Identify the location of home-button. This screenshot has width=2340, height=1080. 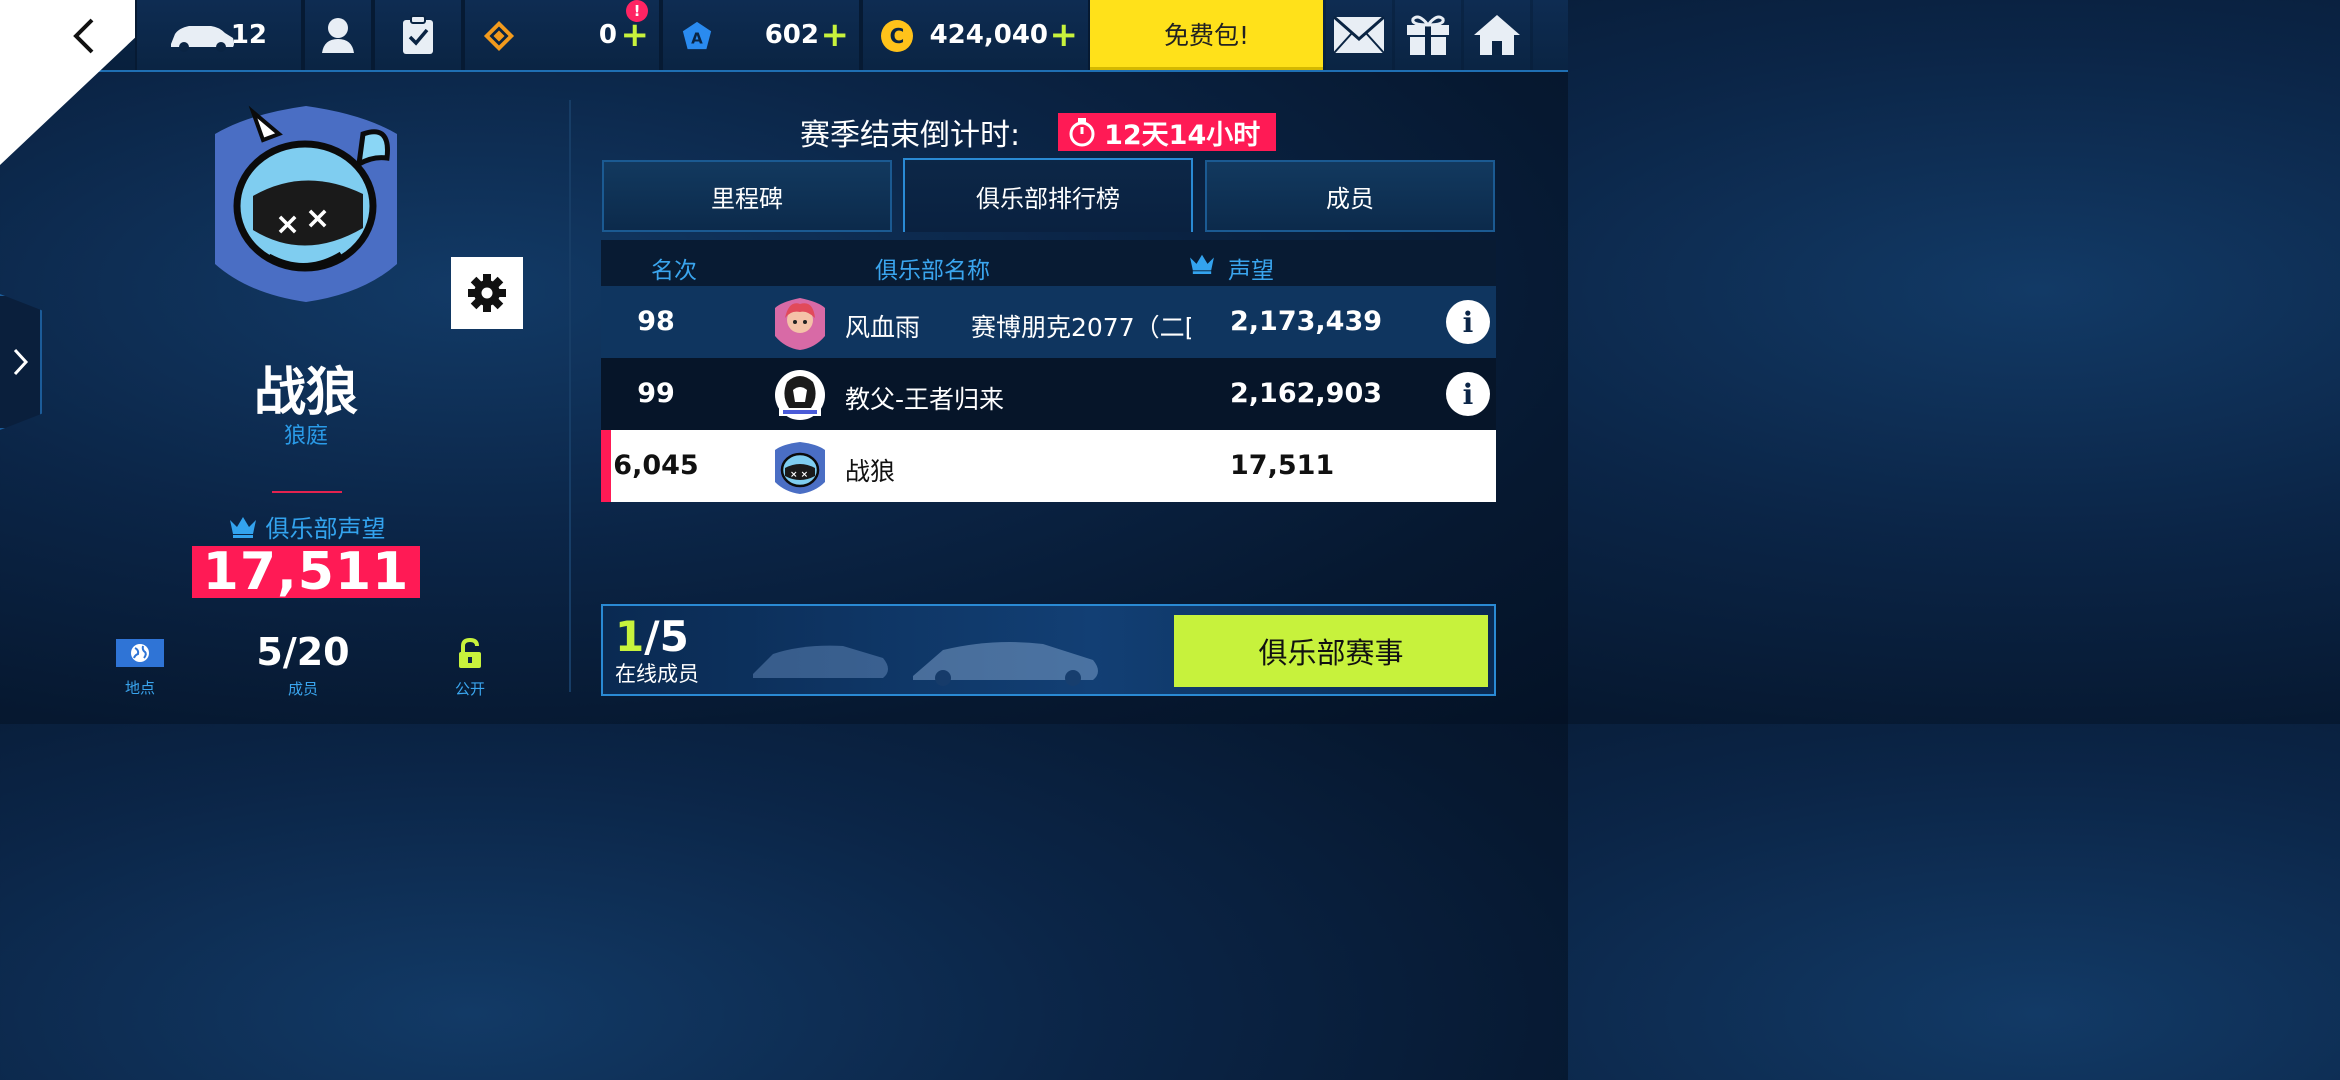
(1497, 35).